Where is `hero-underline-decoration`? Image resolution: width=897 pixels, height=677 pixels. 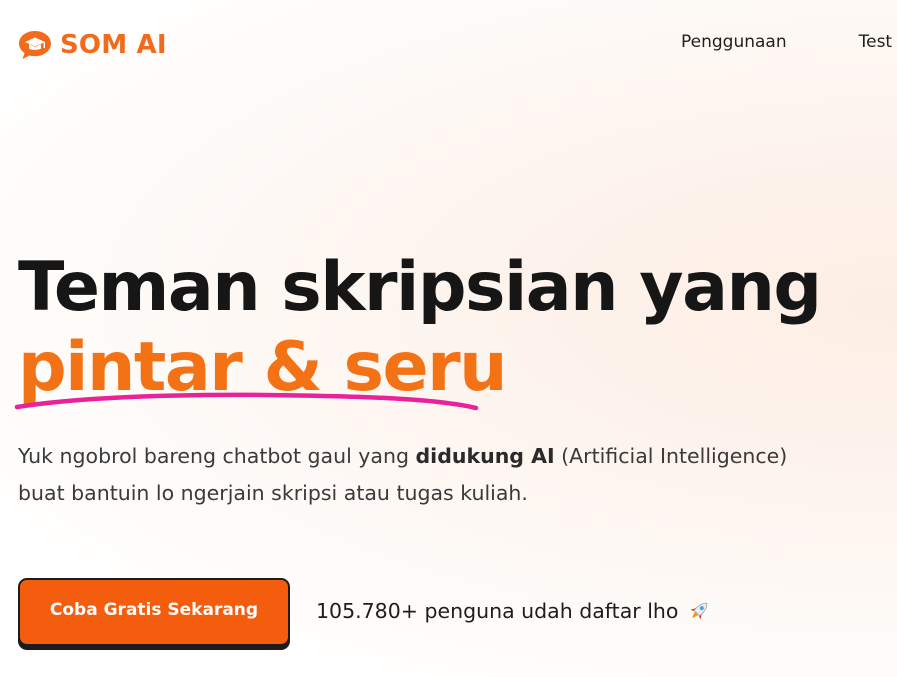 hero-underline-decoration is located at coordinates (246, 401).